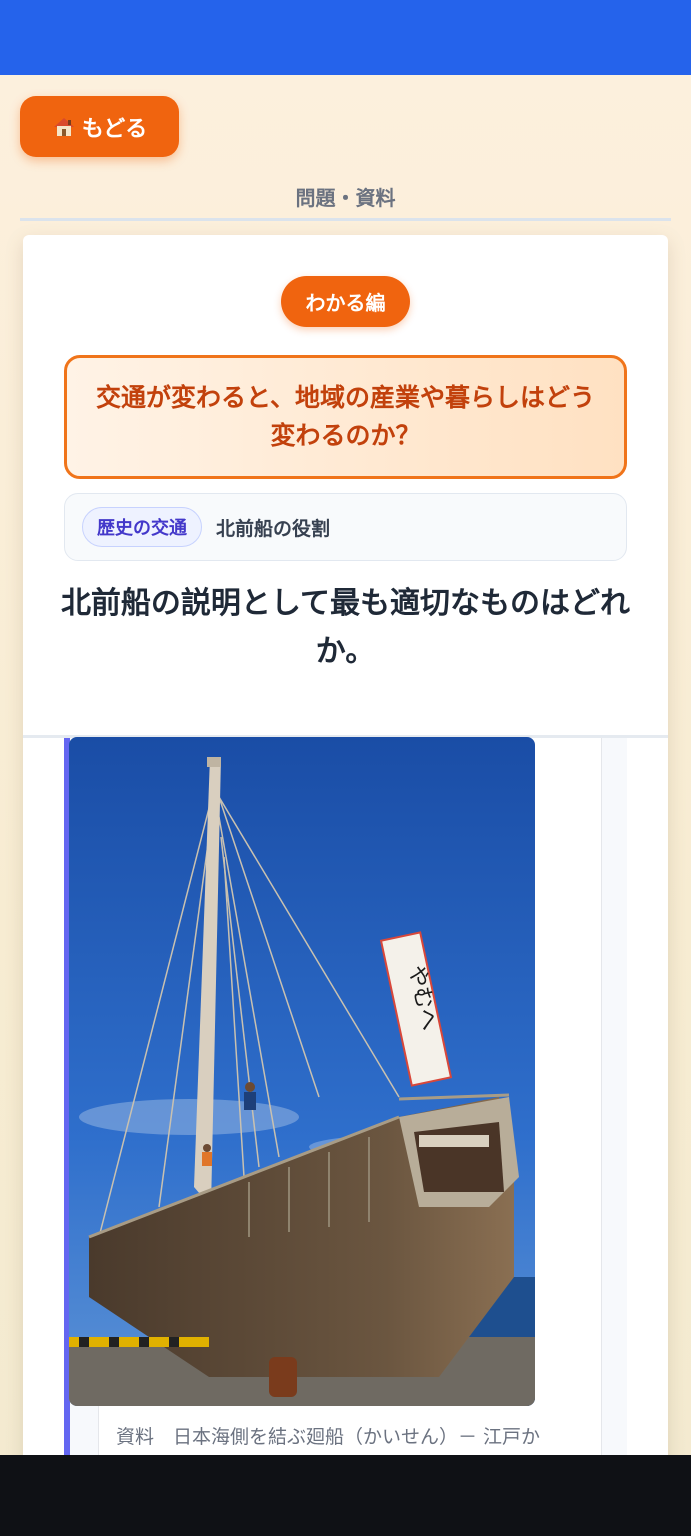 The width and height of the screenshot is (691, 1536). What do you see at coordinates (345, 37) in the screenshot?
I see `status-bar` at bounding box center [345, 37].